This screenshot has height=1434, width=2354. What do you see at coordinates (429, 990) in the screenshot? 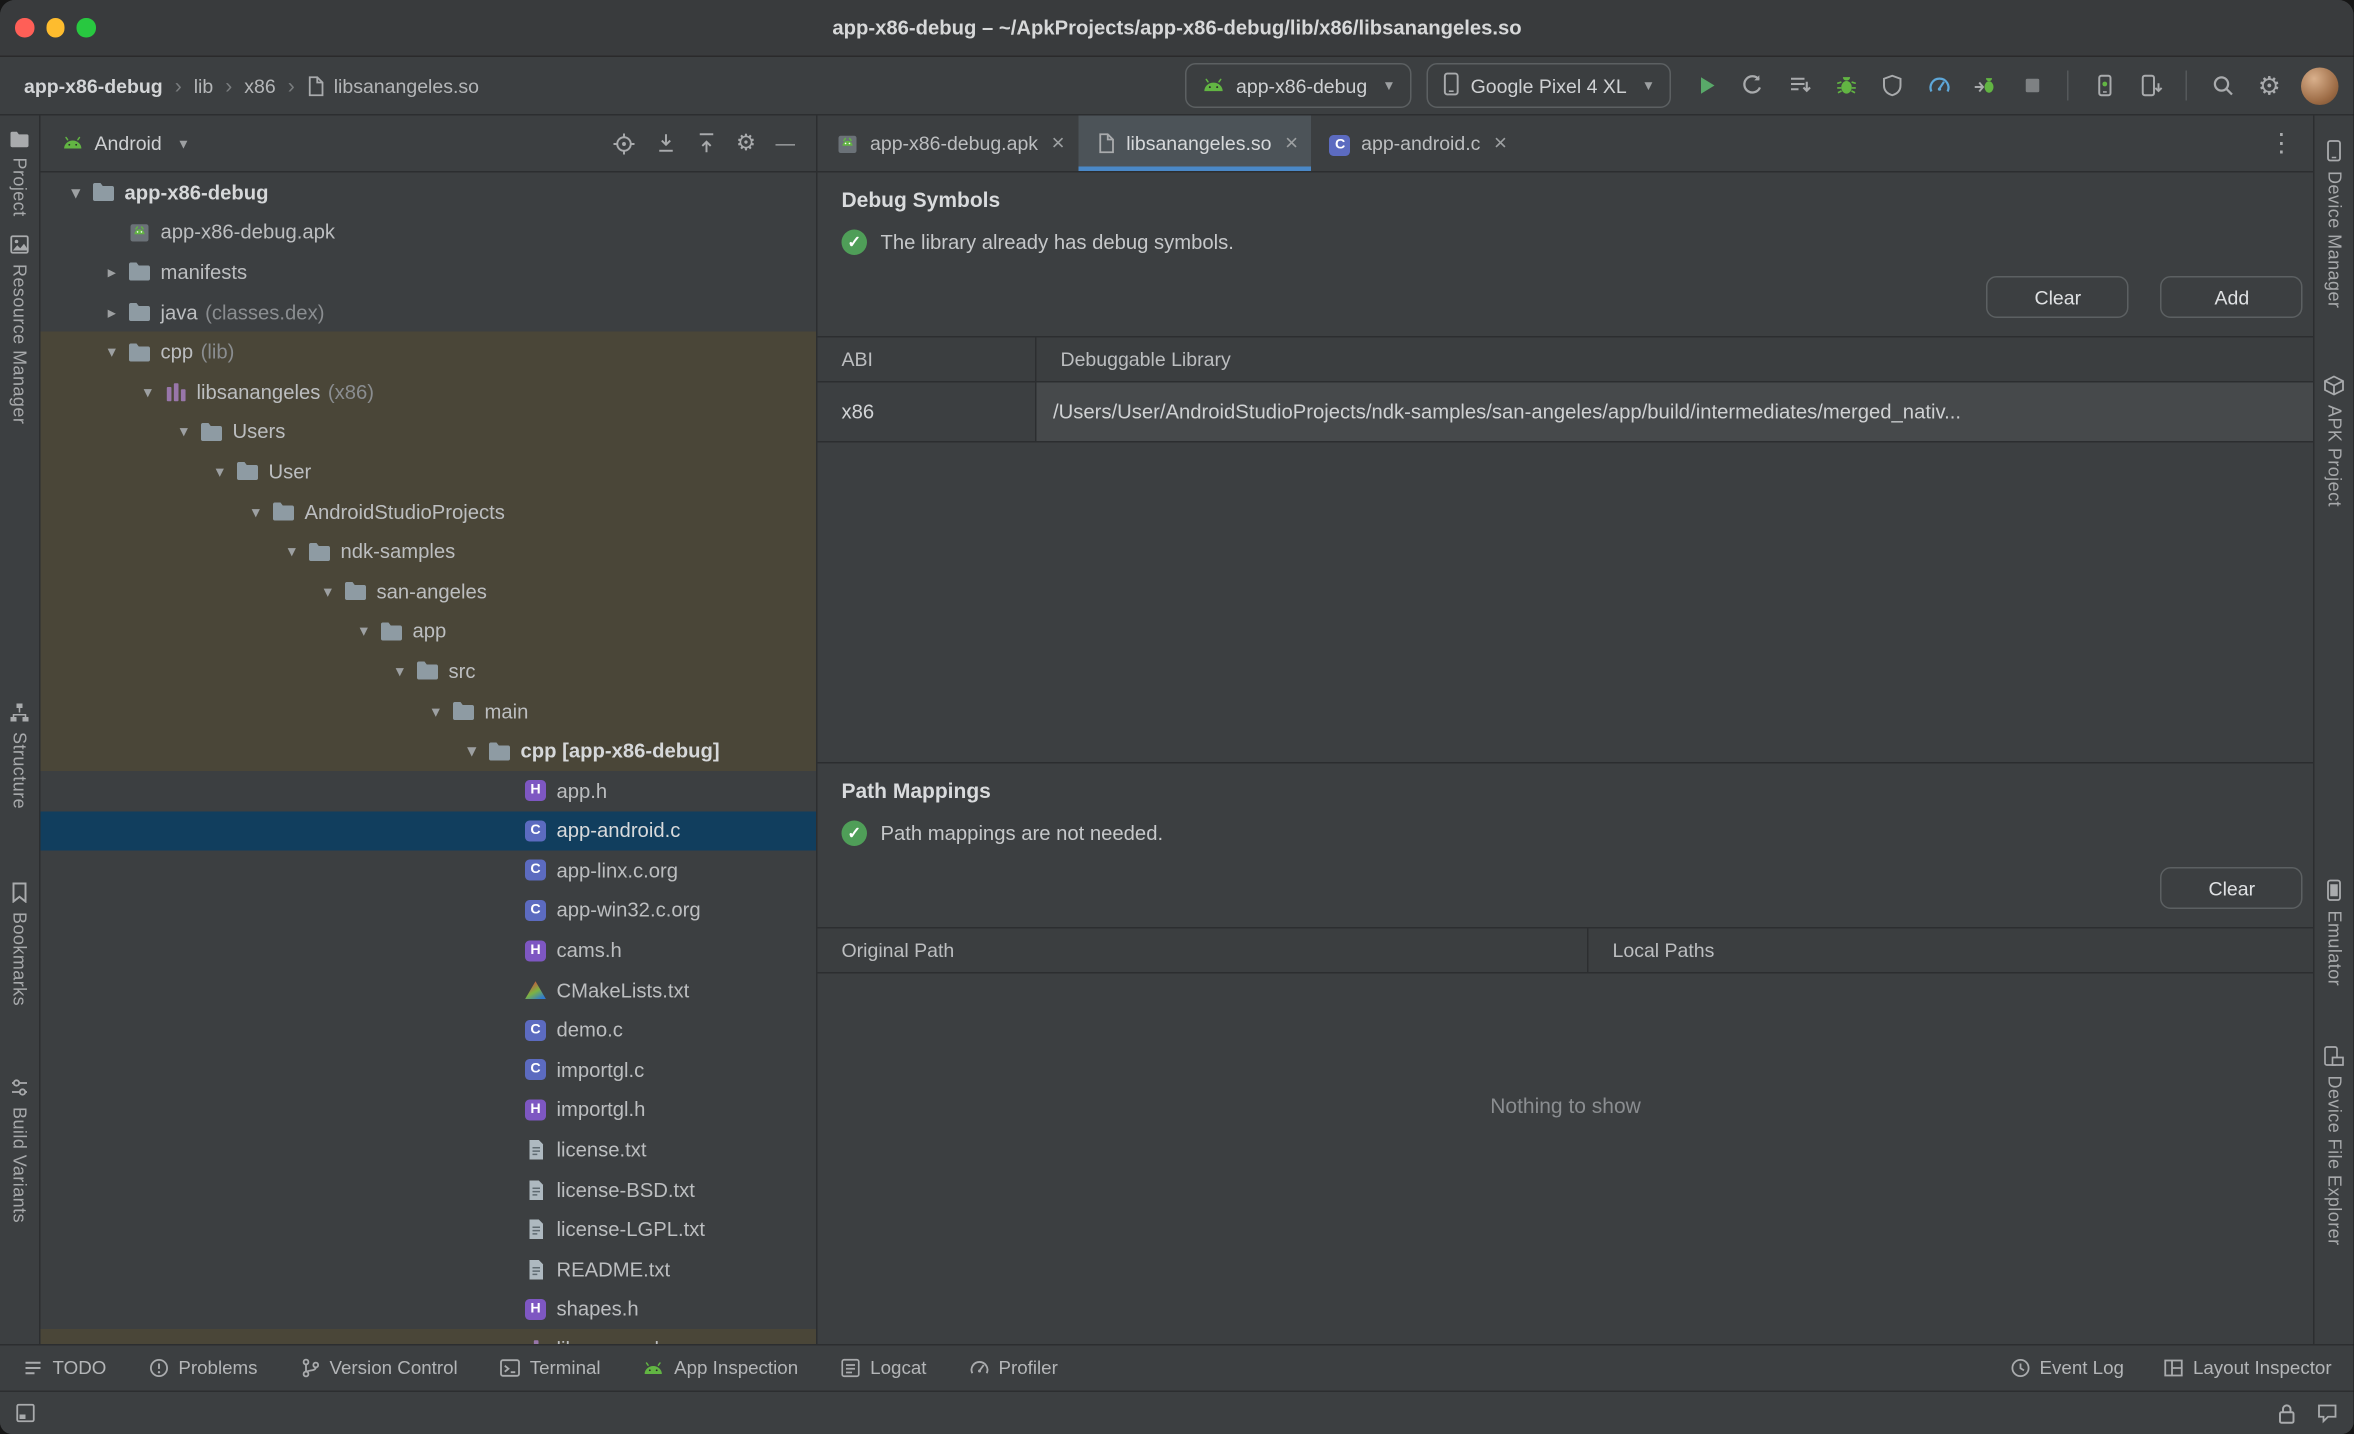
I see `tree-item: CMakeLists.txt` at bounding box center [429, 990].